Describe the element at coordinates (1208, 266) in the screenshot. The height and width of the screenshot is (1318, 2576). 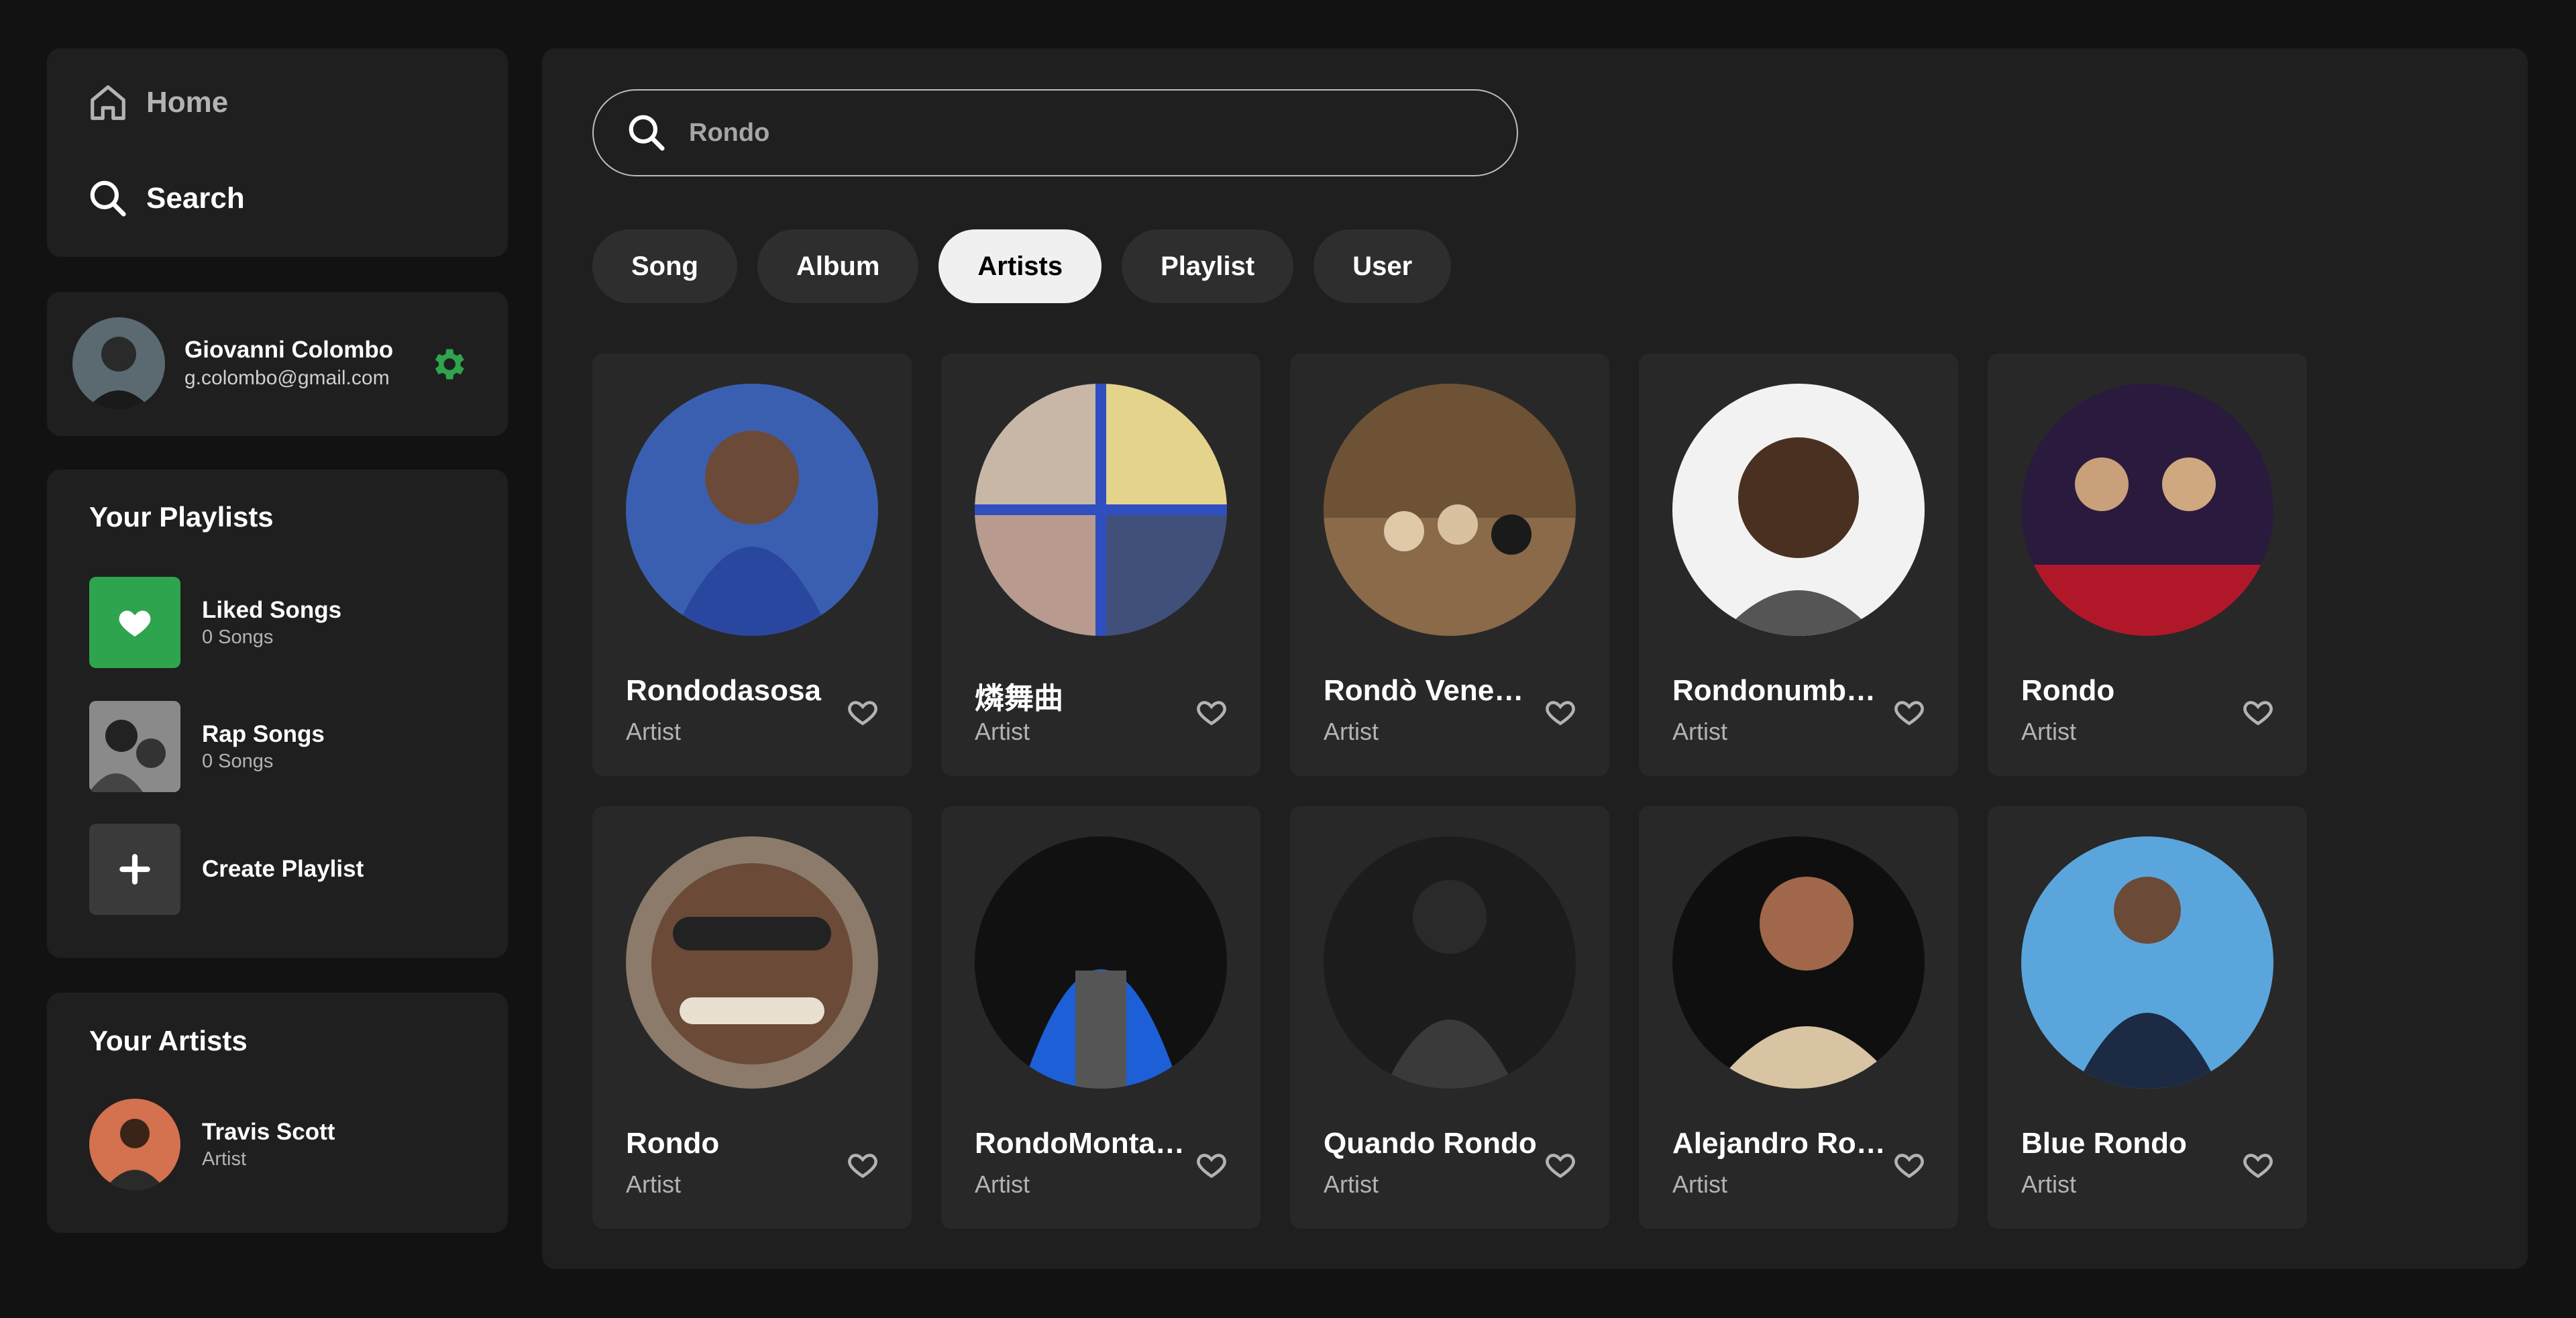
I see `filter-chip-playlist: Playlist` at that location.